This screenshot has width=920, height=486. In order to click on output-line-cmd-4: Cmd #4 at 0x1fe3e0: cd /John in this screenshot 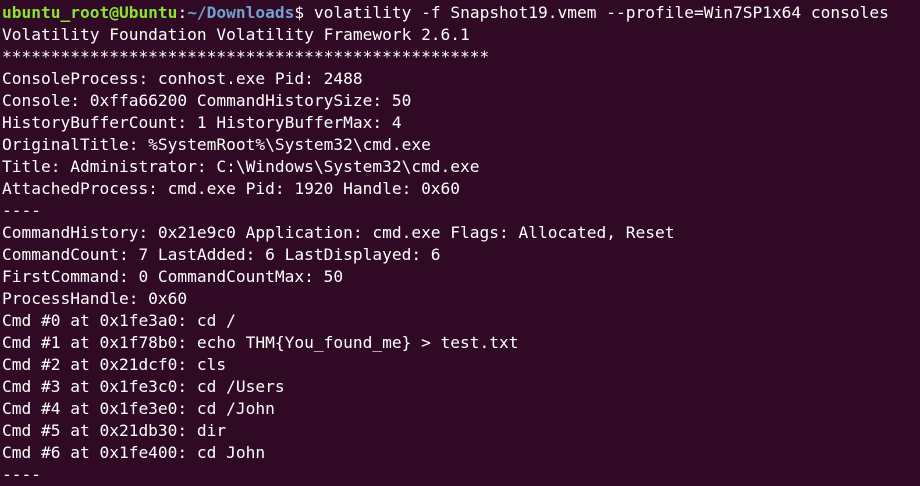, I will do `click(138, 408)`.